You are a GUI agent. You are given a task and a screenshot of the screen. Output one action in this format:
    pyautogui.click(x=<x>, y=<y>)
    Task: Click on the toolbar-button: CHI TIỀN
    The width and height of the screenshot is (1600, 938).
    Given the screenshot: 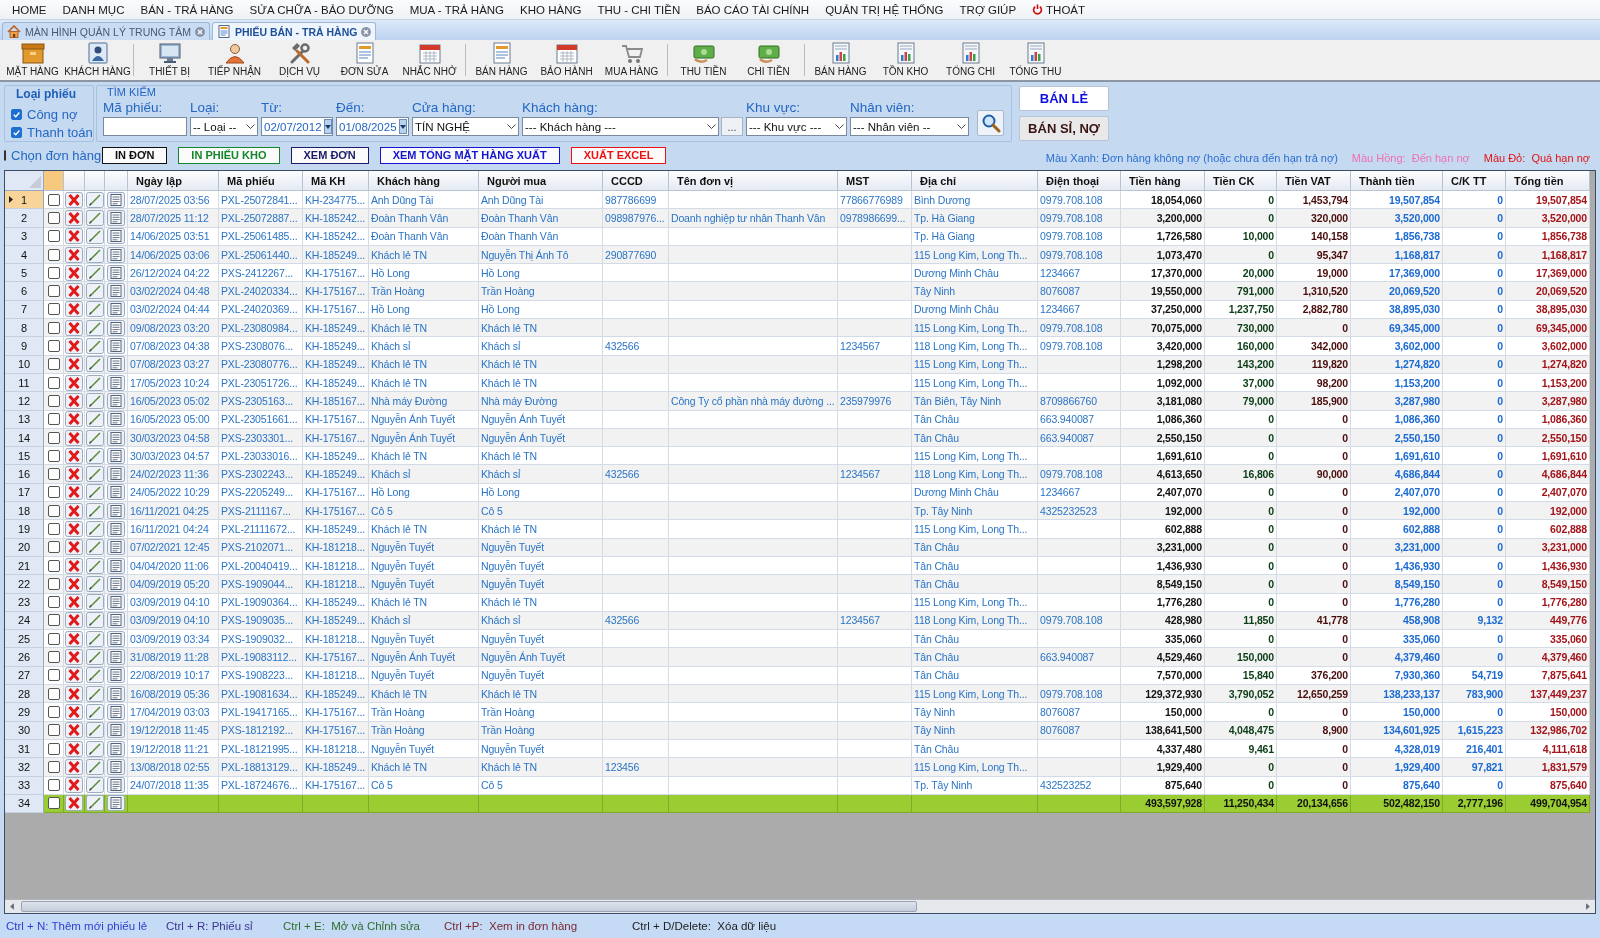 What is the action you would take?
    pyautogui.click(x=768, y=60)
    